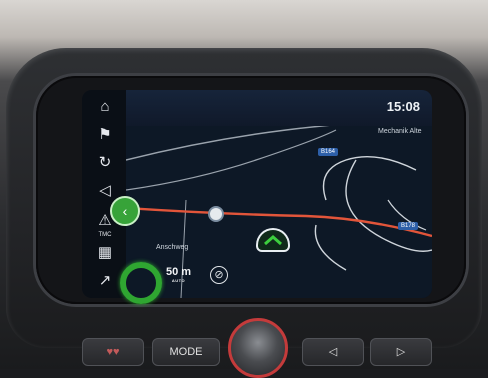 This screenshot has width=488, height=378. What do you see at coordinates (141, 283) in the screenshot?
I see `green-ring-indicator` at bounding box center [141, 283].